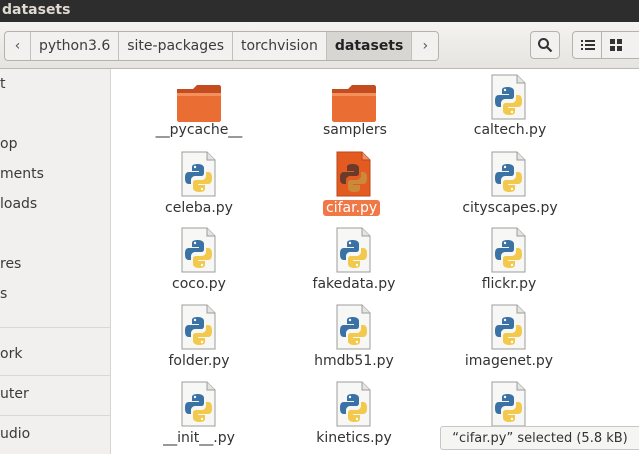 Image resolution: width=639 pixels, height=454 pixels. I want to click on file-label: coco.py, so click(199, 284).